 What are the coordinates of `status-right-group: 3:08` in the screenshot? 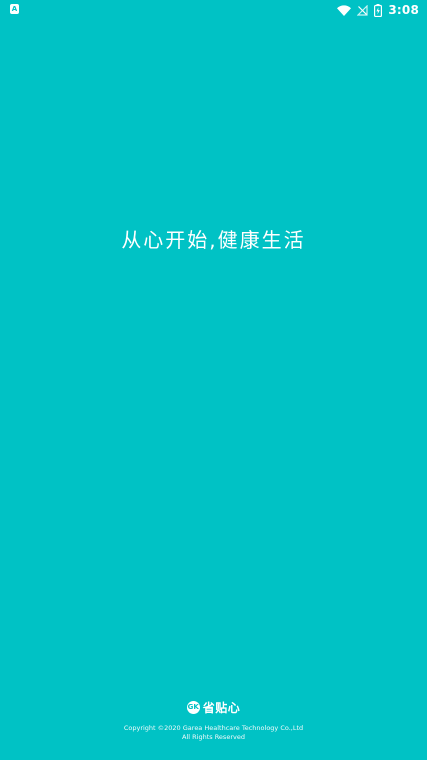 It's located at (378, 10).